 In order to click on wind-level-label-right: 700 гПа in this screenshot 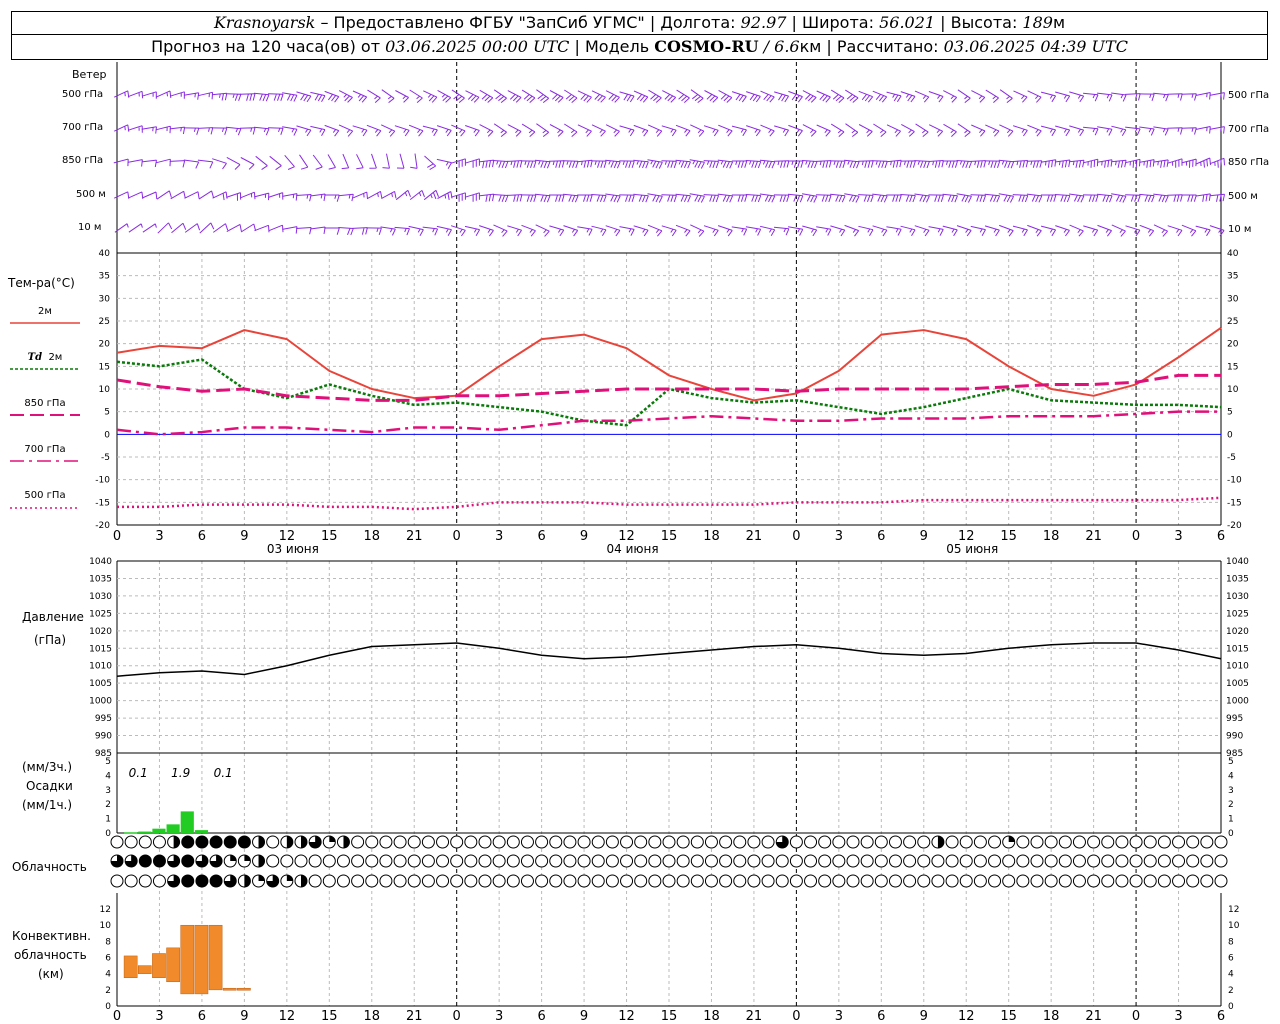, I will do `click(1248, 129)`.